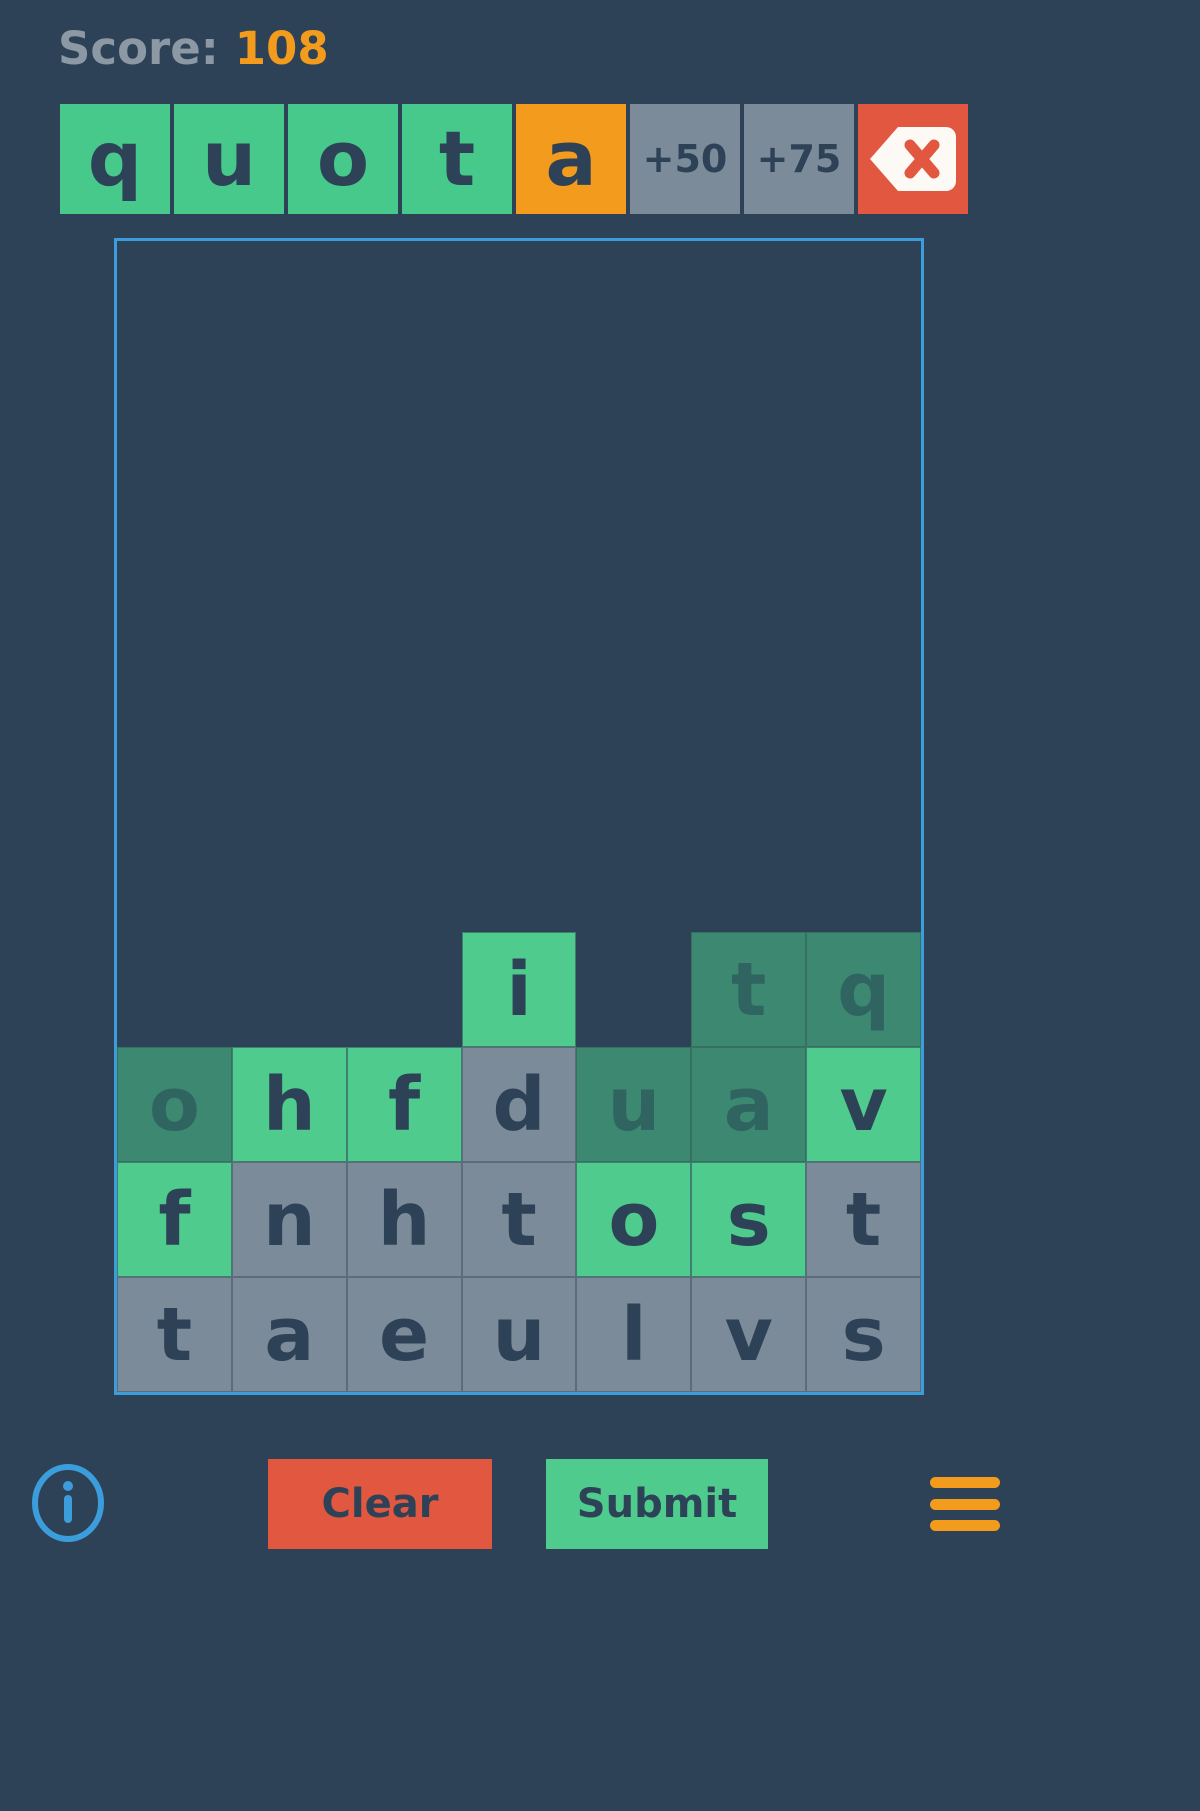 Image resolution: width=1200 pixels, height=1811 pixels. I want to click on word-letter-tile: q, so click(115, 159).